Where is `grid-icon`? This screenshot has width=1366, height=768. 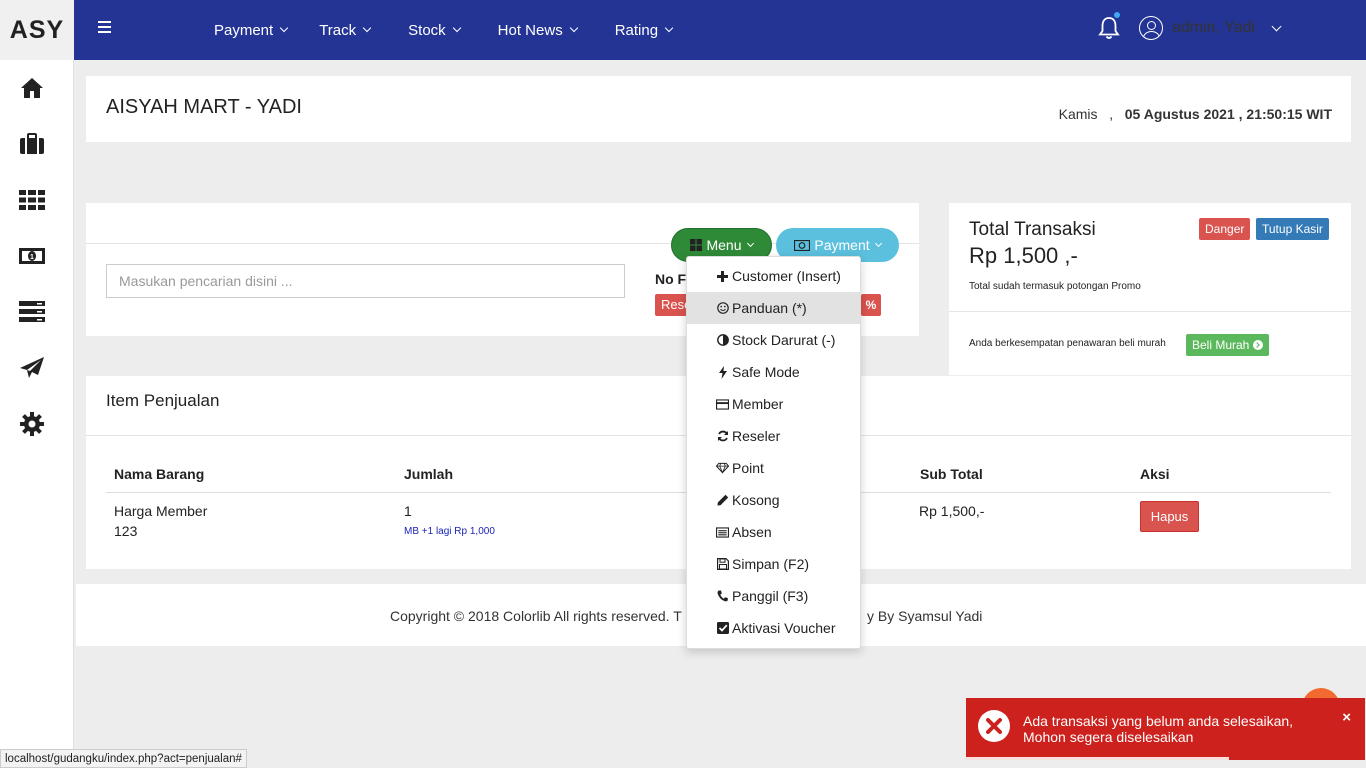 grid-icon is located at coordinates (32, 200).